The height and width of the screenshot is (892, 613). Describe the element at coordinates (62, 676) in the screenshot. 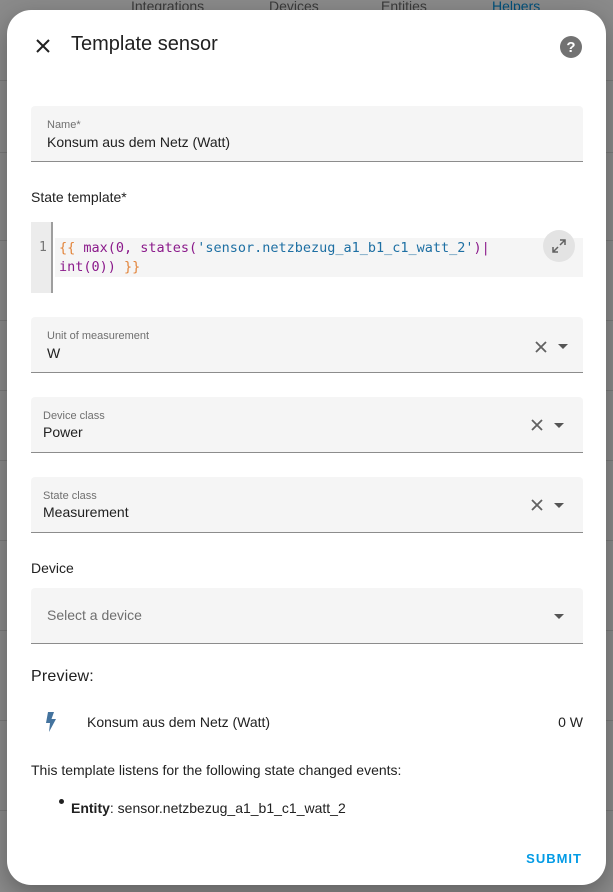

I see `preview-title: Preview:` at that location.